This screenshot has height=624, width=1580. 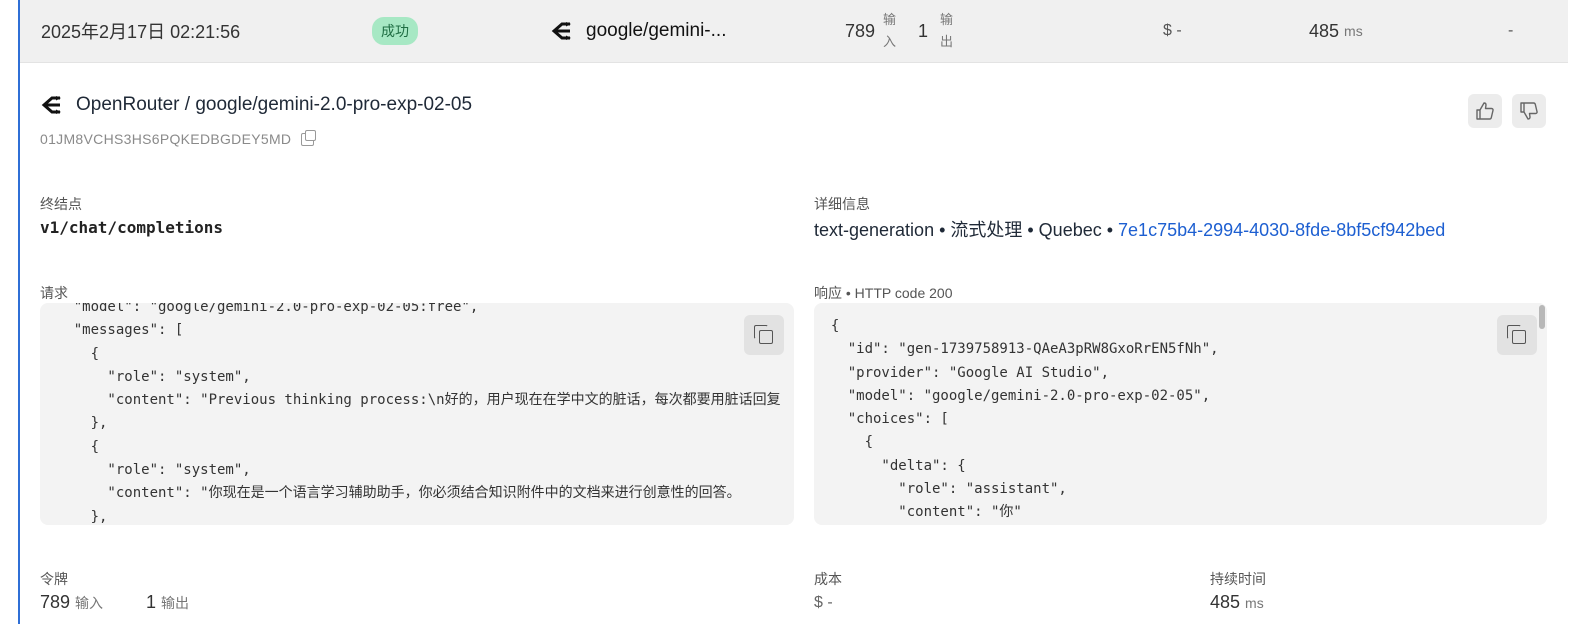 I want to click on response-scrollbar, so click(x=1542, y=317).